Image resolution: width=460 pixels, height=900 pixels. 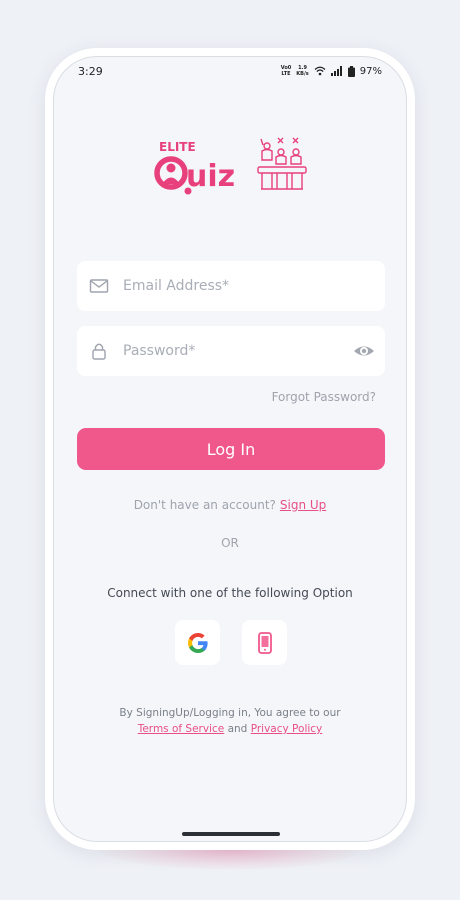 I want to click on legal-and: and, so click(x=237, y=729).